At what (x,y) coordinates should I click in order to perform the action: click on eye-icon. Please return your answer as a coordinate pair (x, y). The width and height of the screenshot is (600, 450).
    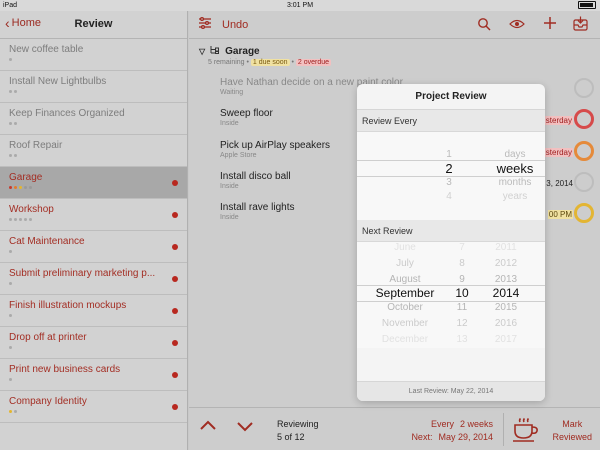
    Looking at the image, I should click on (517, 25).